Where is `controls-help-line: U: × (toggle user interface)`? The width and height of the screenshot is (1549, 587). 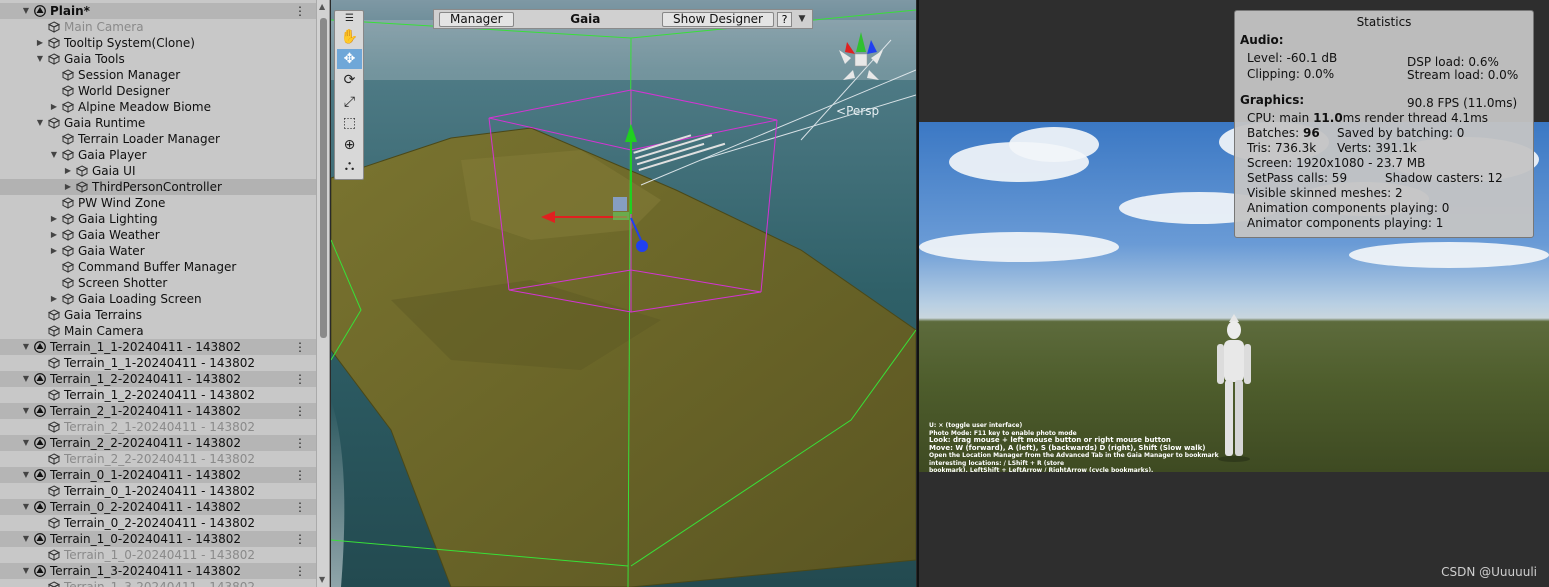 controls-help-line: U: × (toggle user interface) is located at coordinates (976, 425).